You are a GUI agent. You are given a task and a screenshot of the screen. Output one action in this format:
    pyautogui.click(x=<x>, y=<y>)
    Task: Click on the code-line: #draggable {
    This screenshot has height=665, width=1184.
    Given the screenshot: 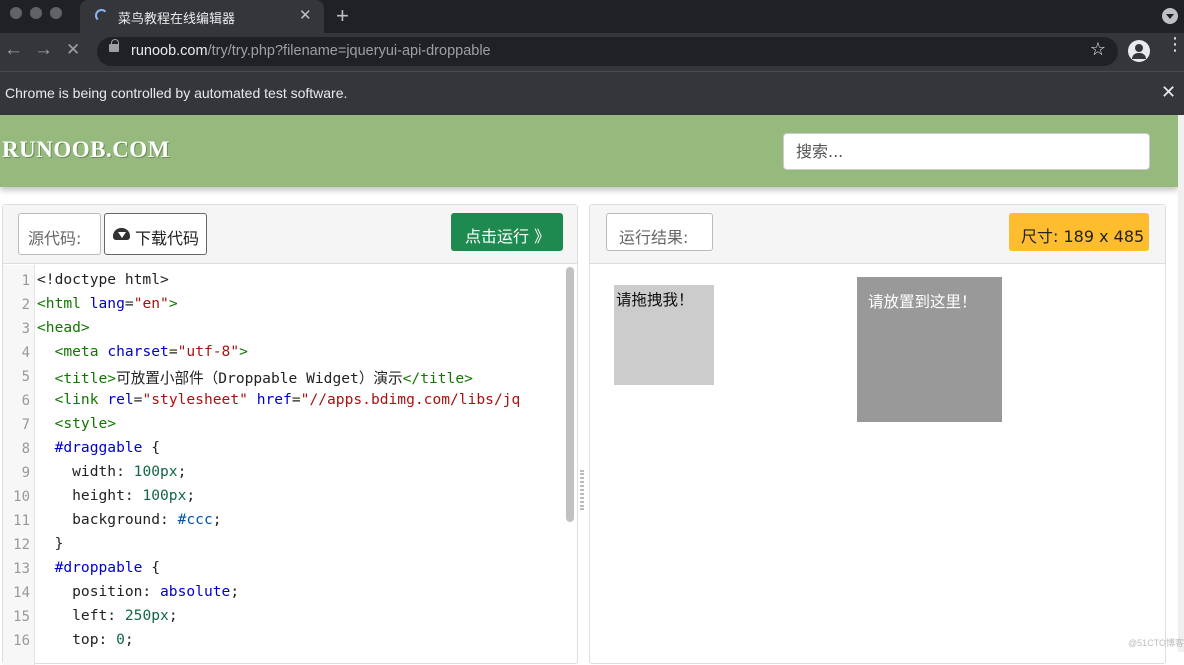 What is the action you would take?
    pyautogui.click(x=107, y=447)
    